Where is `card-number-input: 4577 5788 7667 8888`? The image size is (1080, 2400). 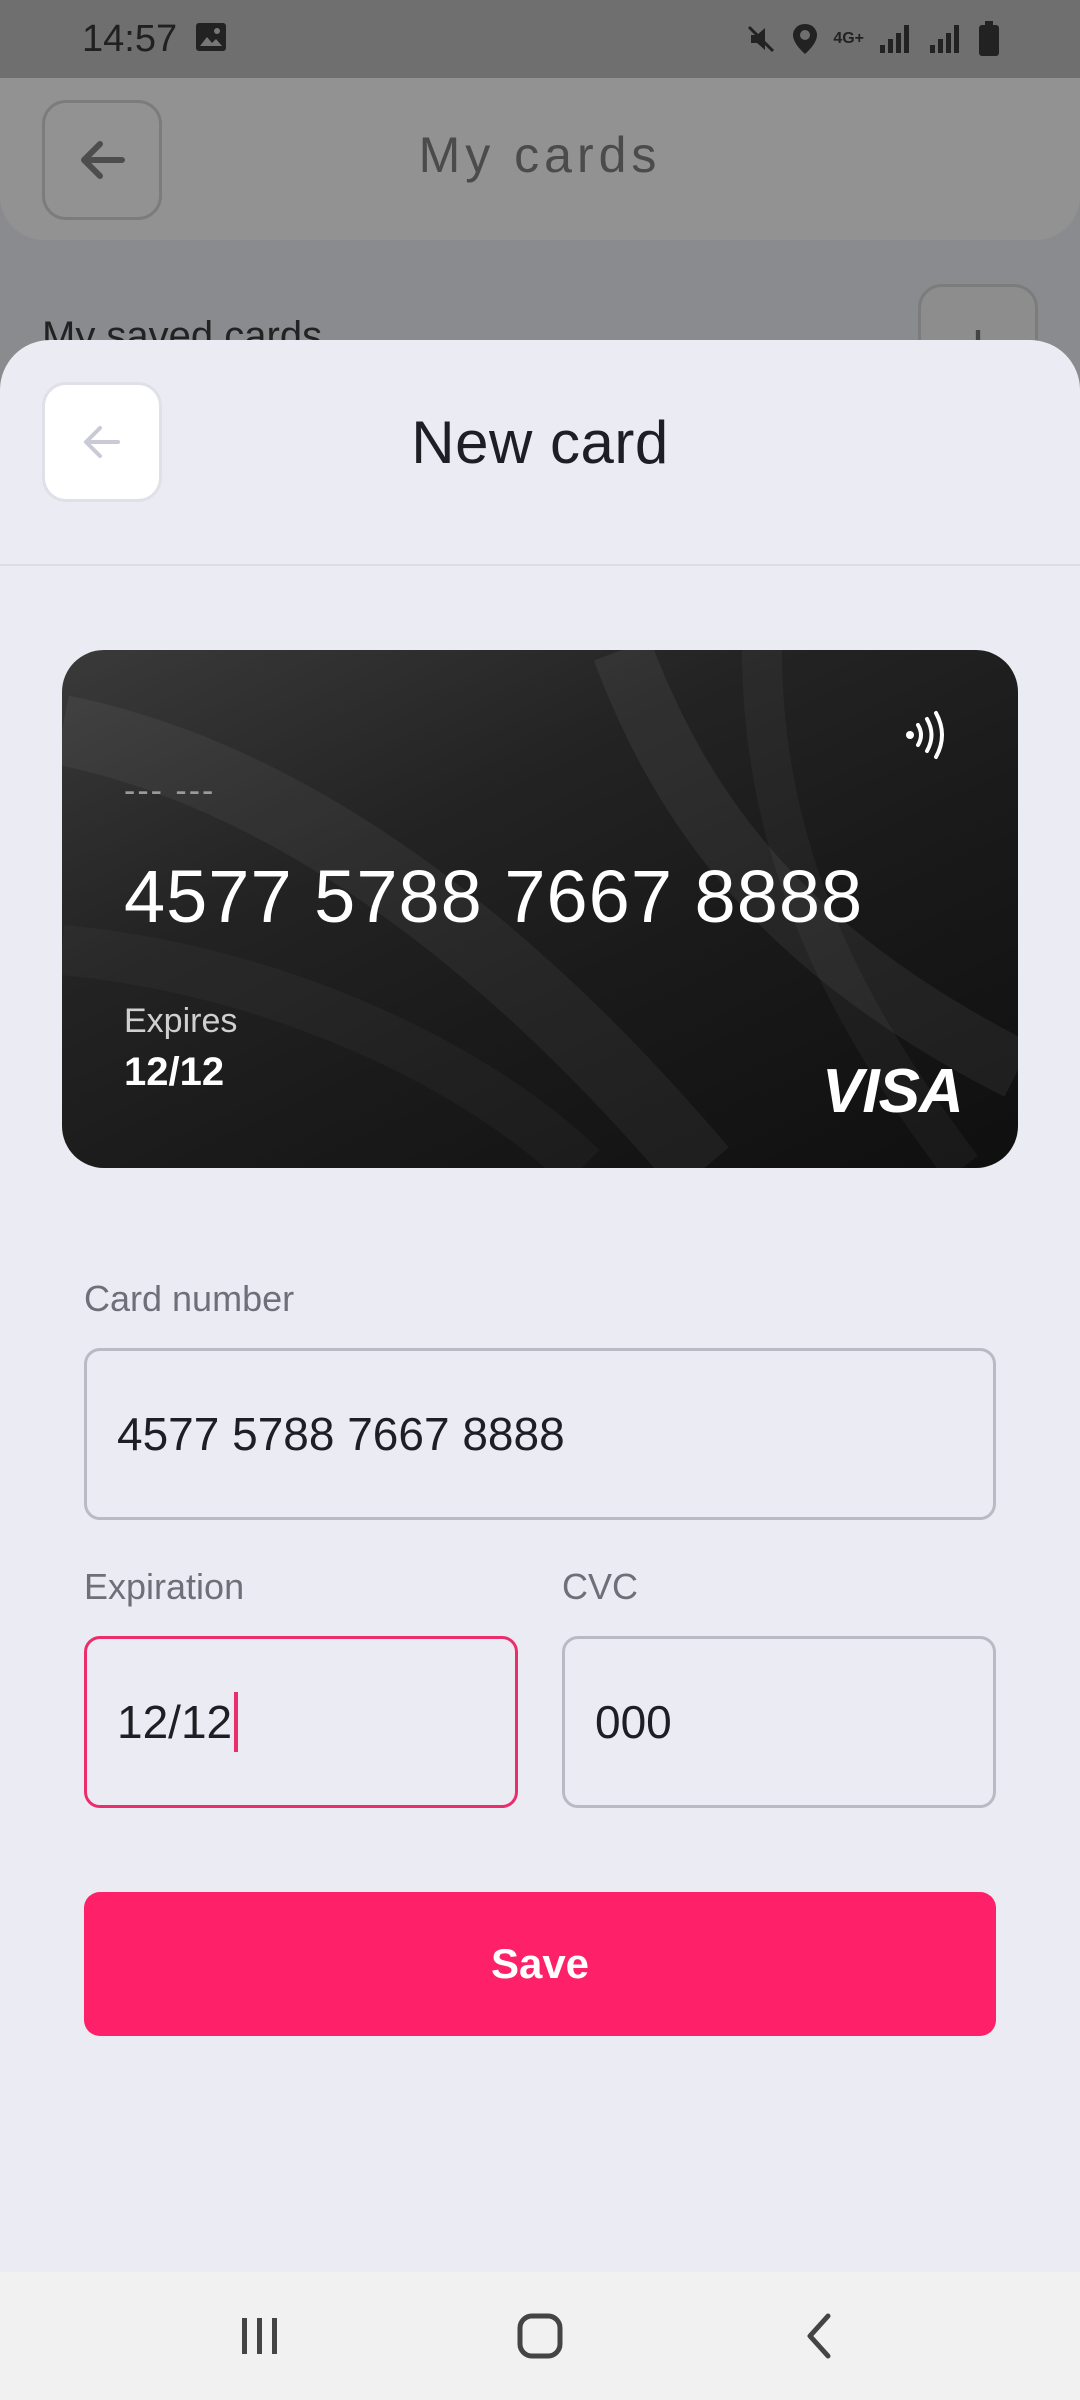 card-number-input: 4577 5788 7667 8888 is located at coordinates (540, 1434).